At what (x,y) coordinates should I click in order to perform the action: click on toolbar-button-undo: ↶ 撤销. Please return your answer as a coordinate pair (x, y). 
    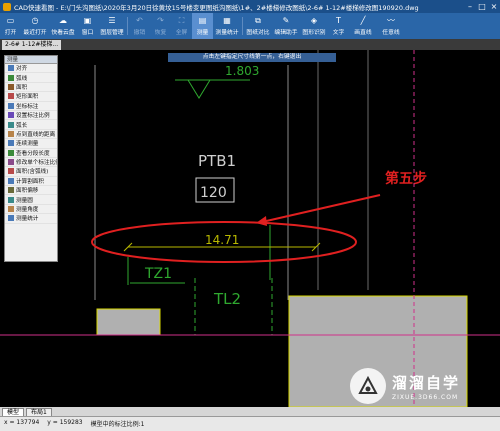
    Looking at the image, I should click on (139, 26).